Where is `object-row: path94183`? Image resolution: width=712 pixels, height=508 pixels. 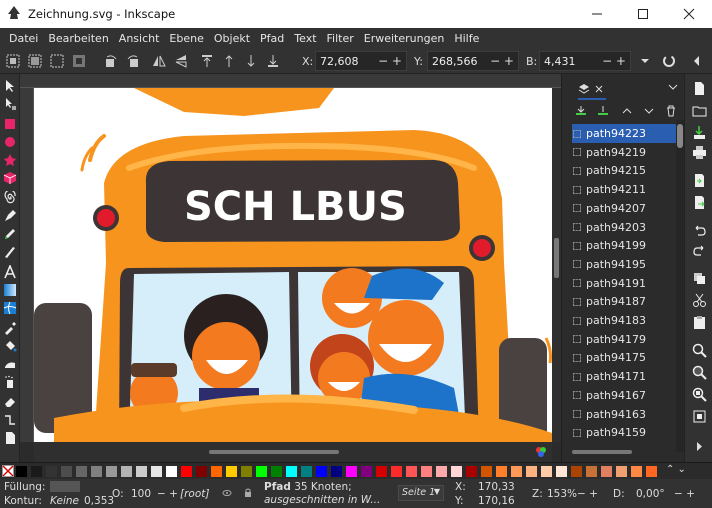 object-row: path94183 is located at coordinates (624, 320).